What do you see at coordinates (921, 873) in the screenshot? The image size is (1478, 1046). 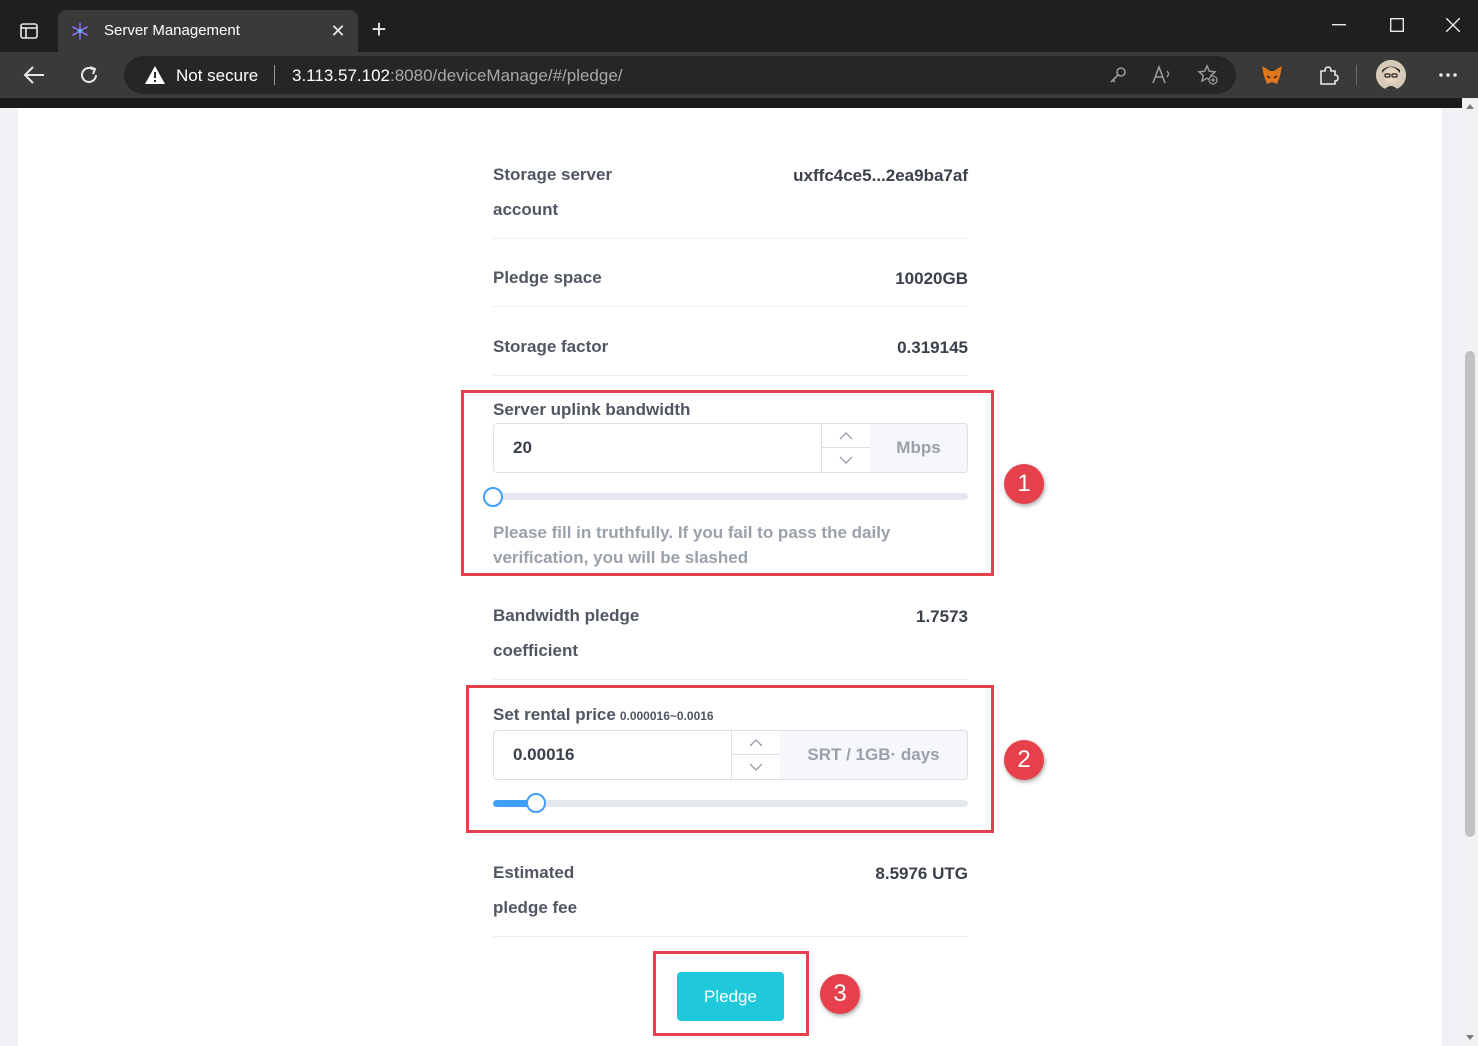 I see `fee-value: 8.5976 UTG` at bounding box center [921, 873].